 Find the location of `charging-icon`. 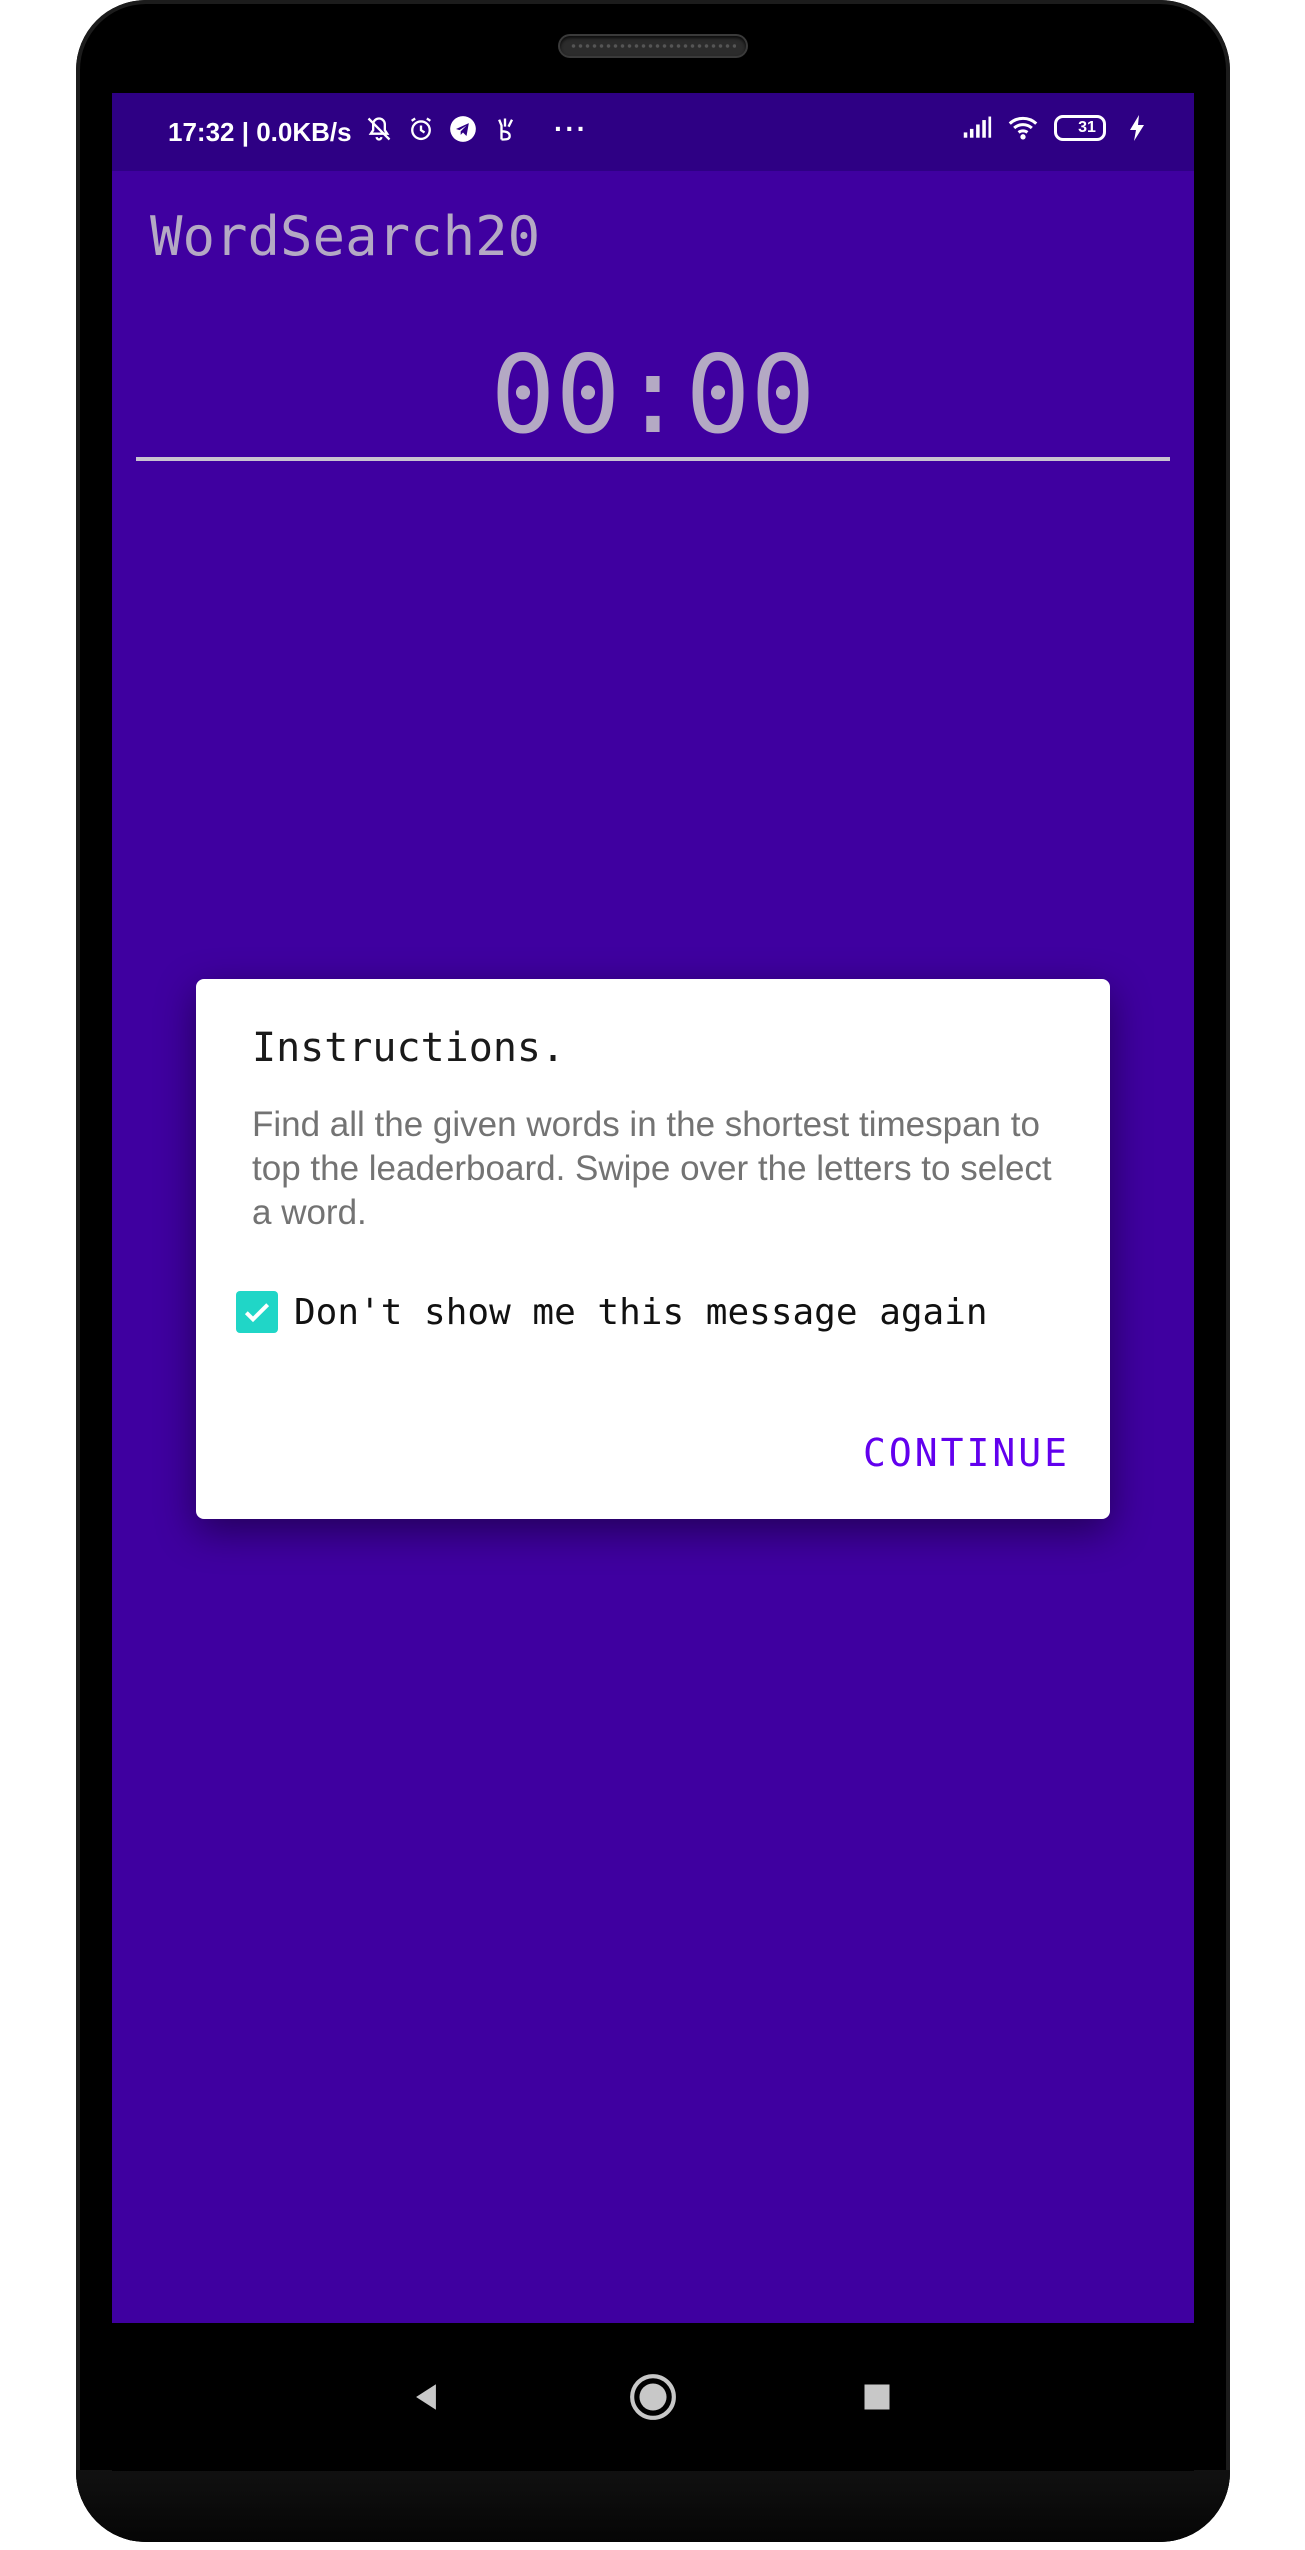

charging-icon is located at coordinates (1137, 128).